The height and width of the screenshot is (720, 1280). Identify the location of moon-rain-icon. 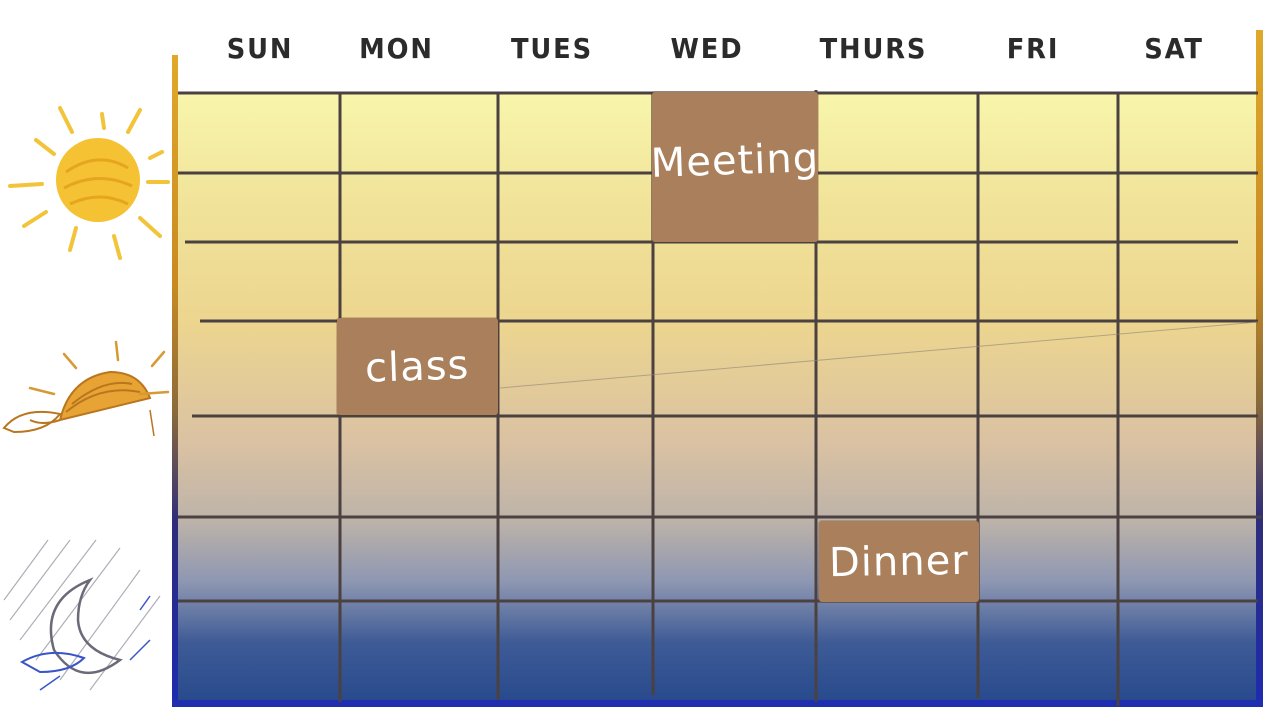
(82, 615).